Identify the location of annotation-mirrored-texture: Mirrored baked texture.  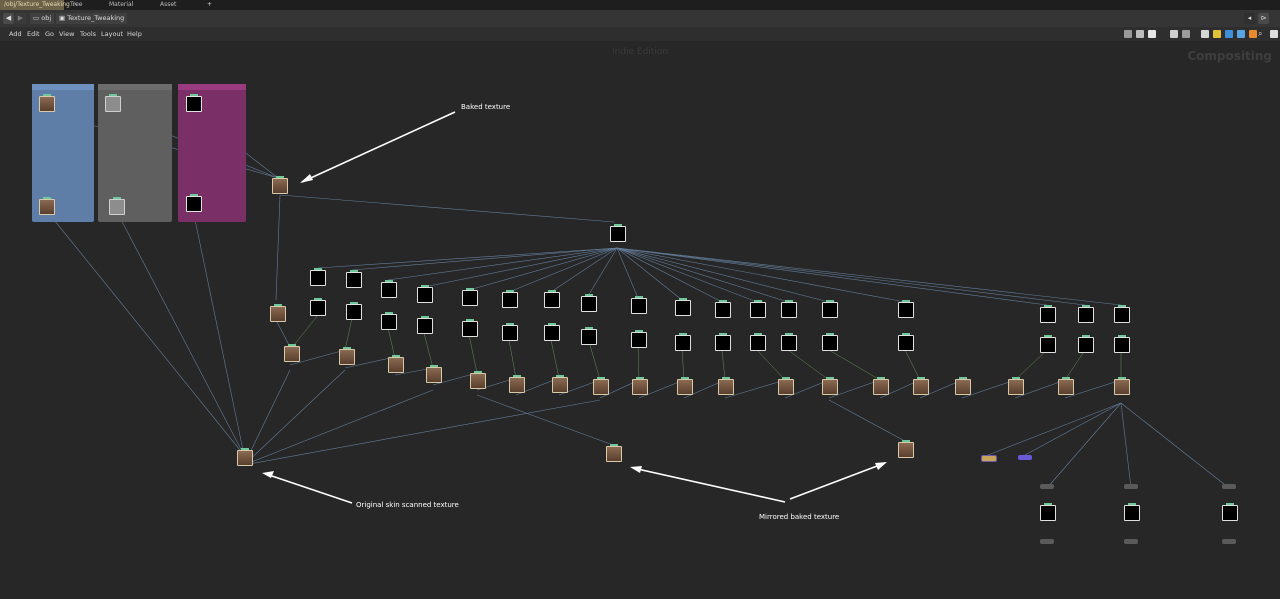
(799, 517).